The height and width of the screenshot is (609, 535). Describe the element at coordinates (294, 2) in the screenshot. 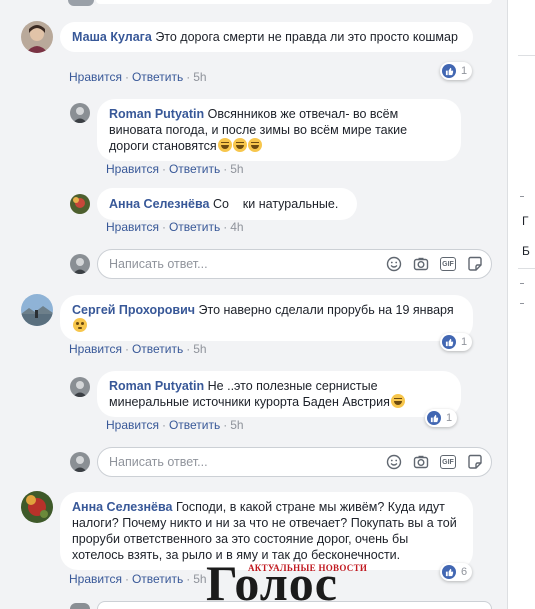

I see `cut-off-bubble` at that location.